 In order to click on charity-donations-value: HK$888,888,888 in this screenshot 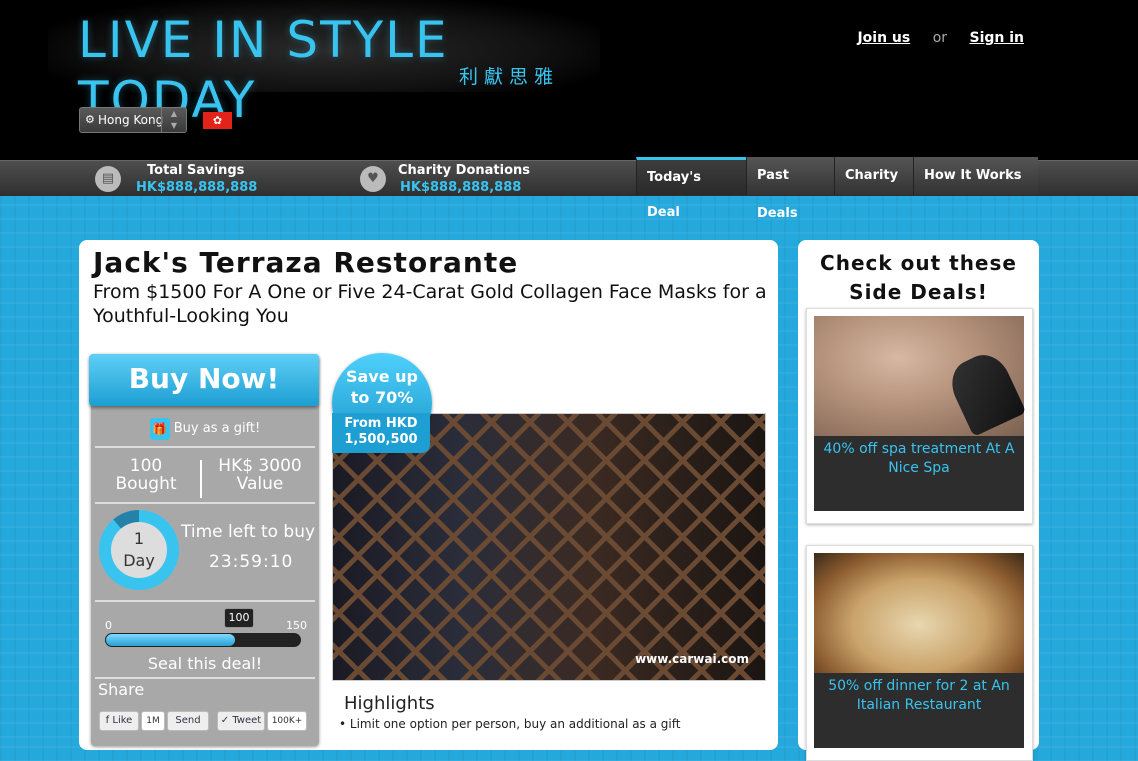, I will do `click(461, 187)`.